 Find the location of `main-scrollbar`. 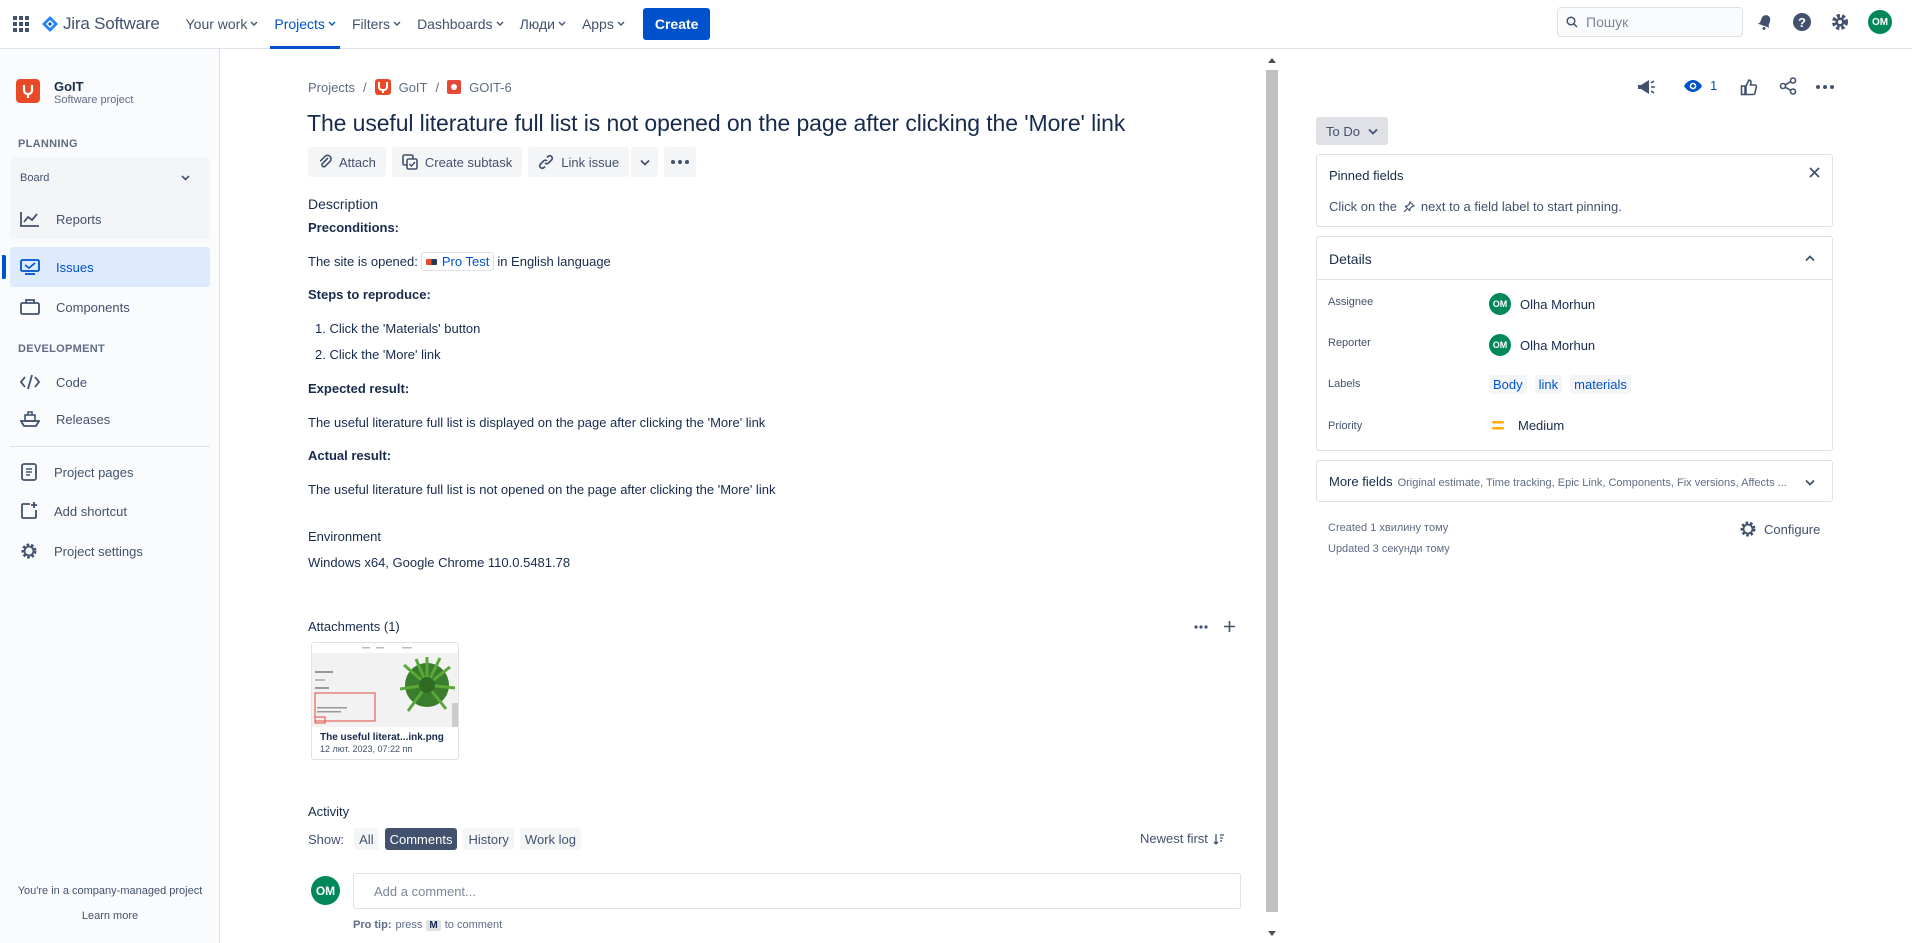

main-scrollbar is located at coordinates (1271, 498).